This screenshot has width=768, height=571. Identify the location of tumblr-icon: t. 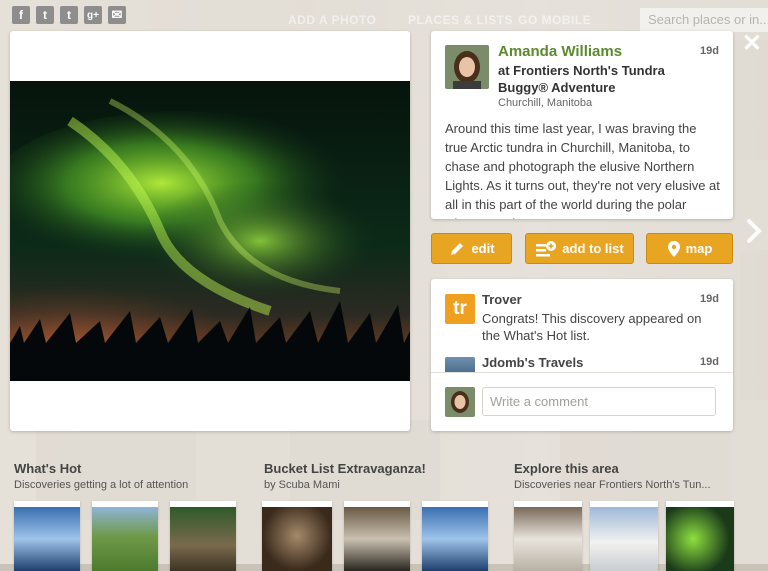
(69, 15).